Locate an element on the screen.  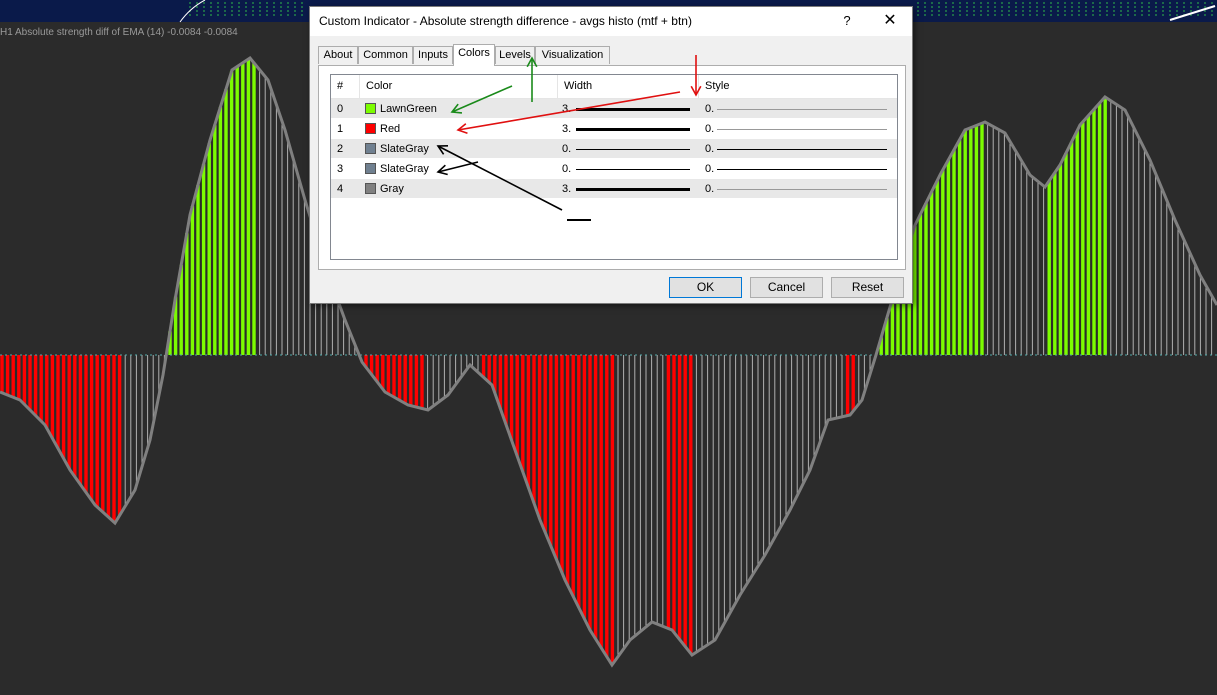
tab-colors: Colors is located at coordinates (474, 55).